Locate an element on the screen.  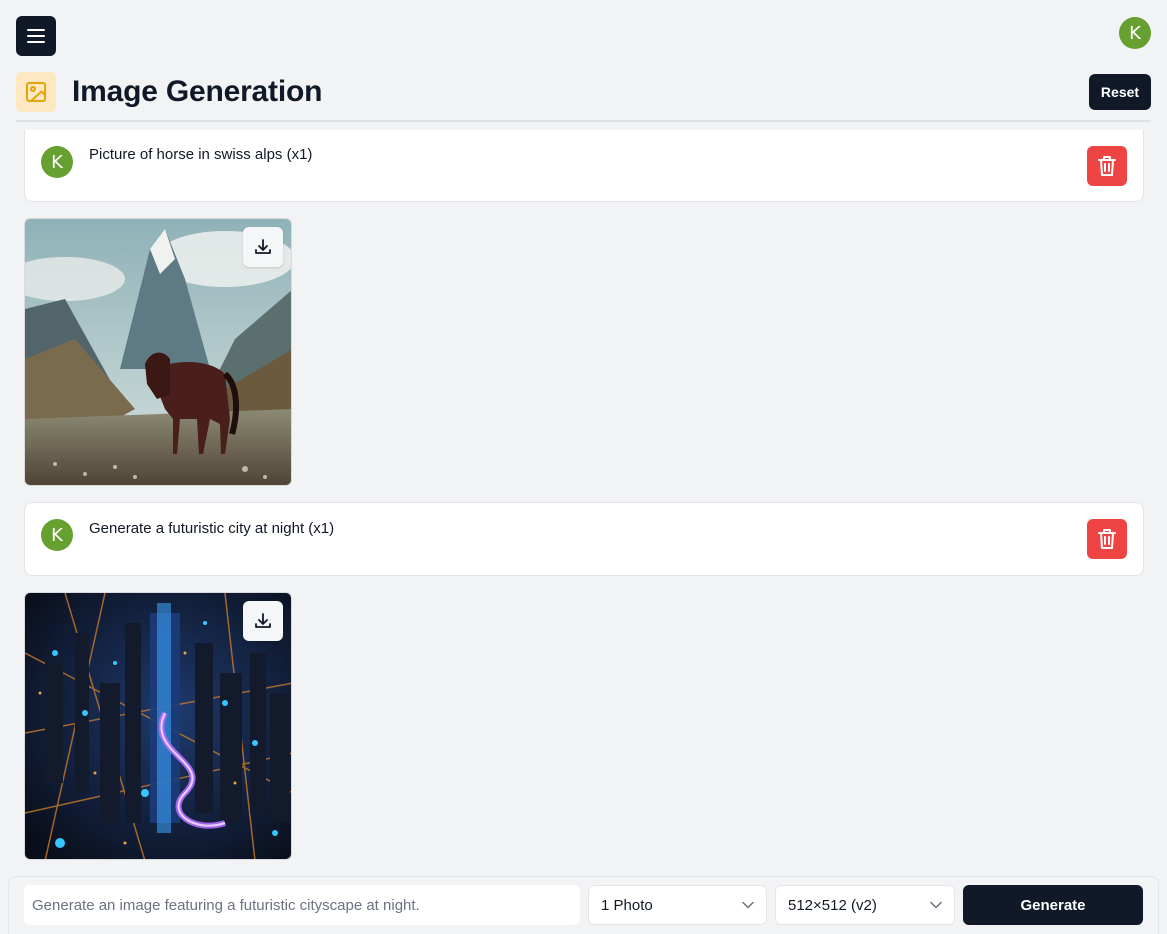
page-title: Image Generation is located at coordinates (197, 91).